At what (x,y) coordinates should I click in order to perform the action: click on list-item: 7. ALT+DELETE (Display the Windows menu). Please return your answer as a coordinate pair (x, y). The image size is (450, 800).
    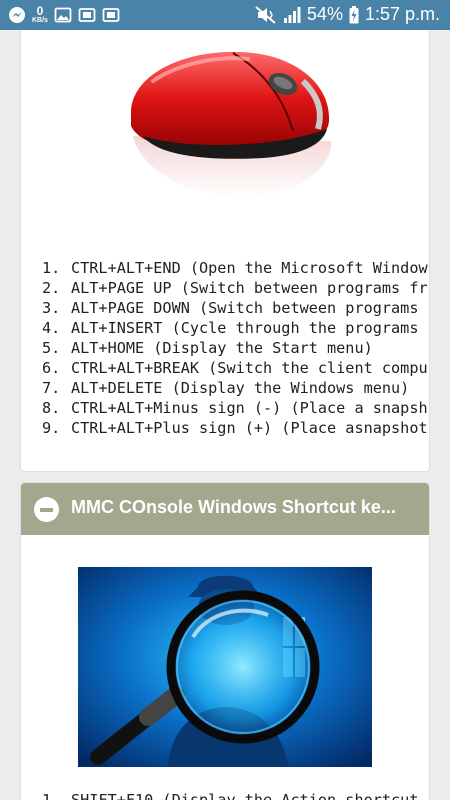
    Looking at the image, I should click on (226, 388).